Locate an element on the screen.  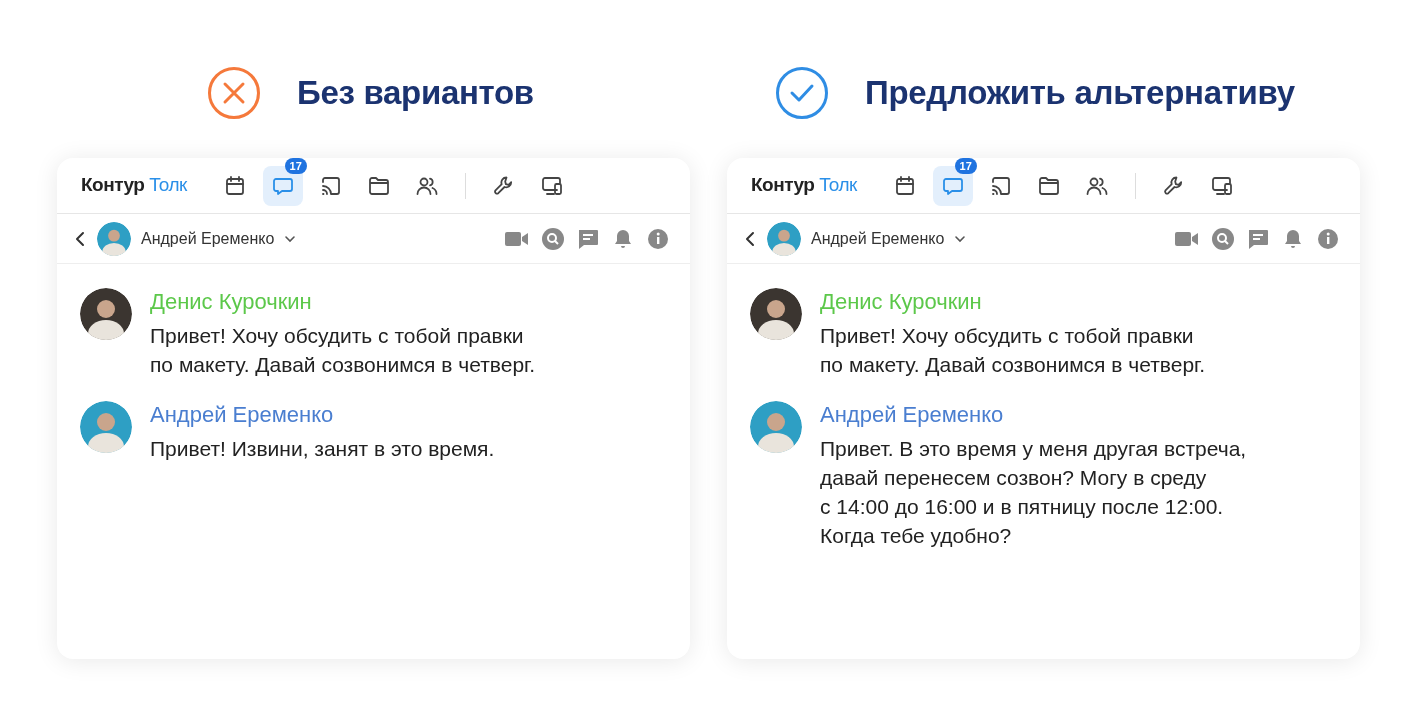
message-text: Привет. В это время у меня другая встреча, давай перенесем созвон? Могу в среду с 14:00 до 16:00 и в пятницу после 12:00. Когда тебе удобно? is located at coordinates (1033, 492).